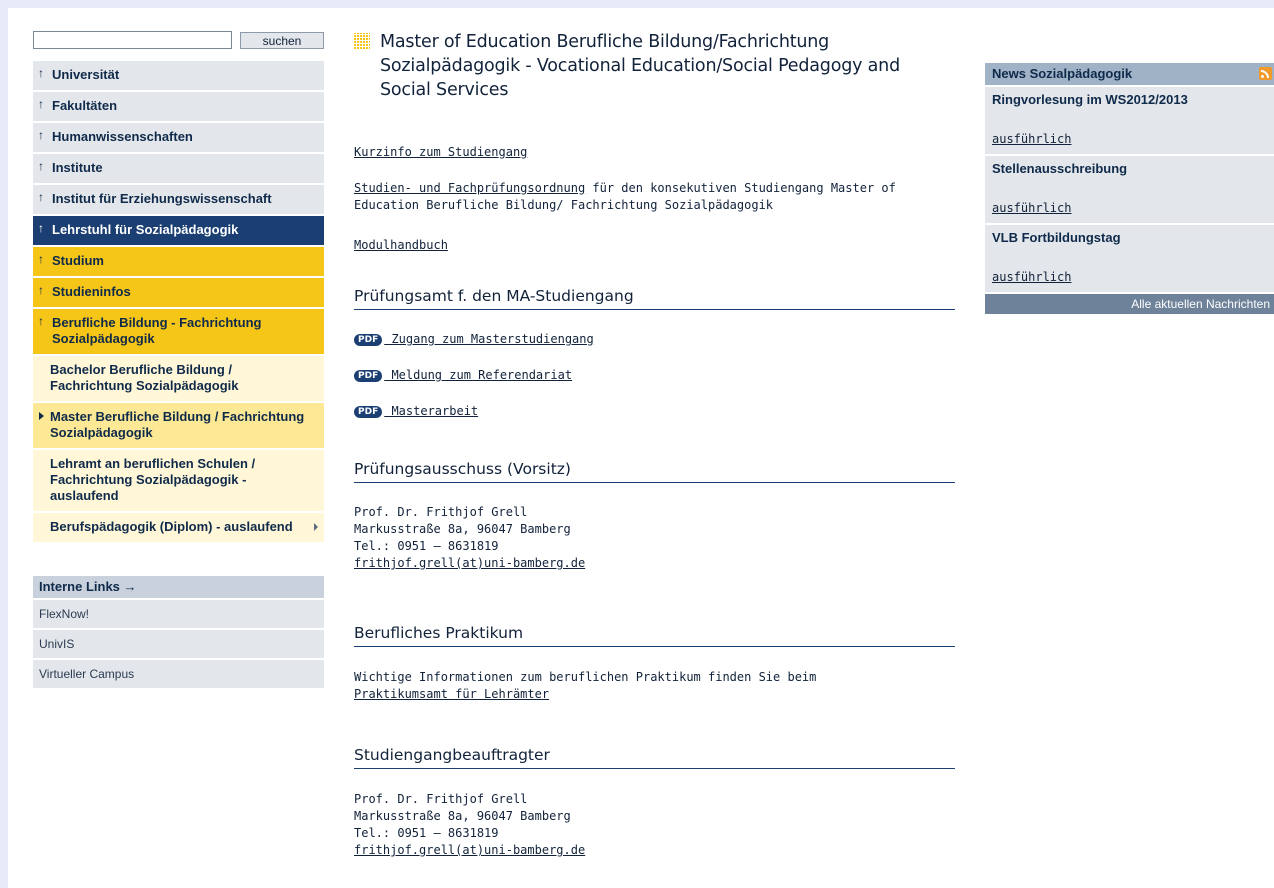  Describe the element at coordinates (654, 471) in the screenshot. I see `section-heading-ausschuss: Prüfungsausschuss (Vorsitz)` at that location.